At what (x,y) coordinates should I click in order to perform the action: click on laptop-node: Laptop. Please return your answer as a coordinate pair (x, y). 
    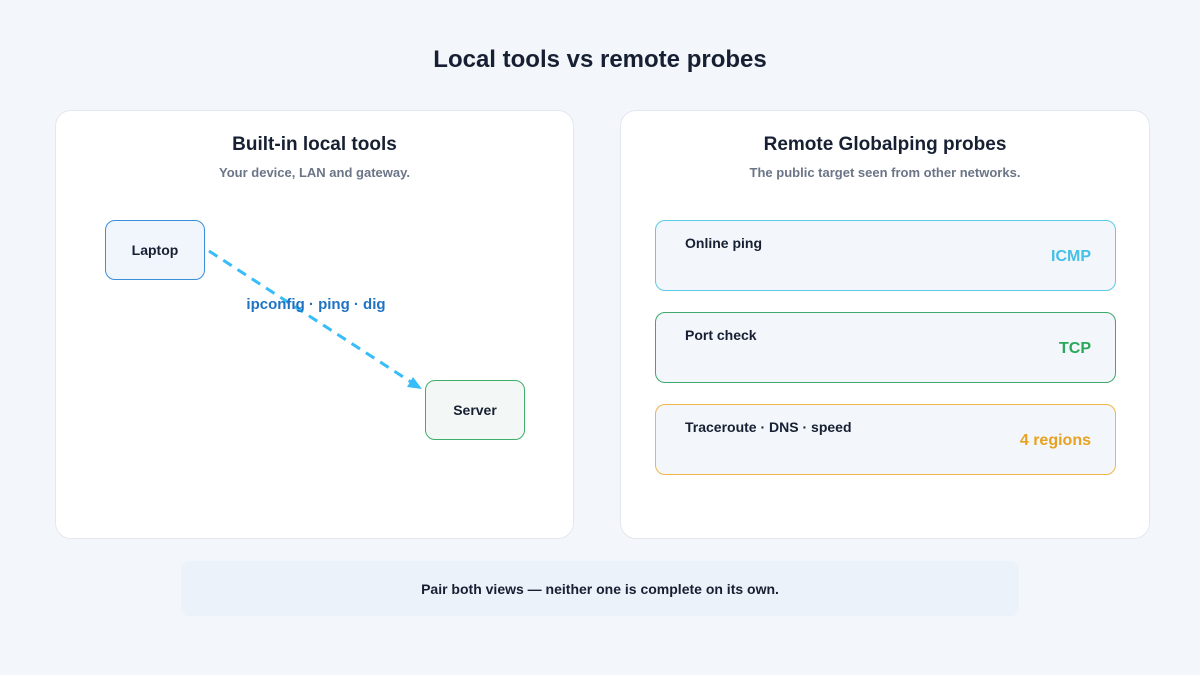
    Looking at the image, I should click on (155, 250).